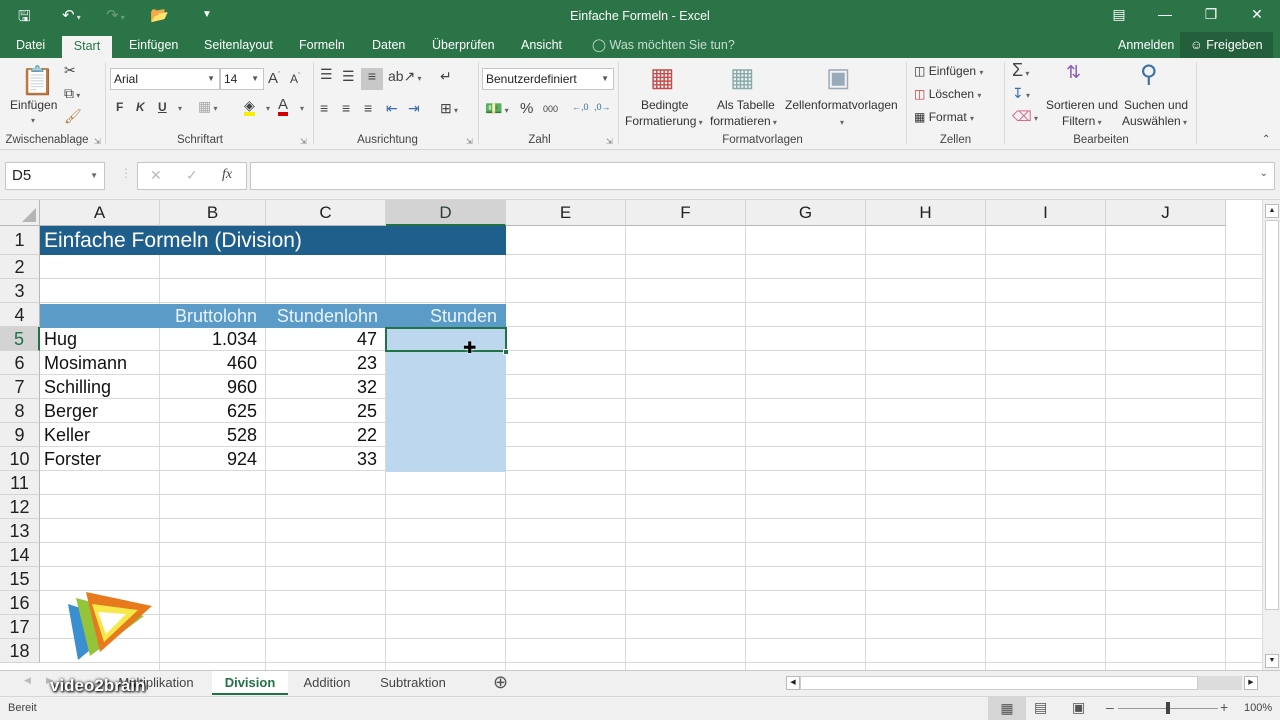 This screenshot has height=720, width=1280. What do you see at coordinates (1266, 139) in the screenshot?
I see `collapse-ribbon-icon: ⌃` at bounding box center [1266, 139].